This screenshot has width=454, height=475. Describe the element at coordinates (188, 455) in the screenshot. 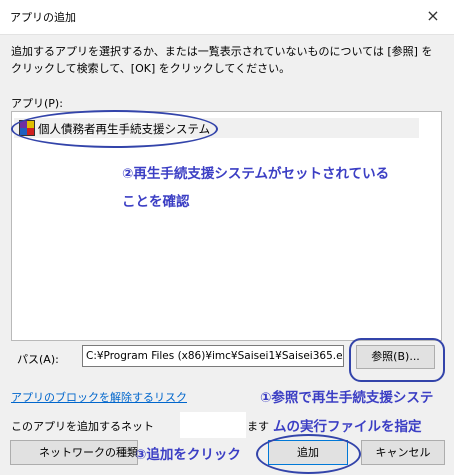

I see `annotation-step3: ③追加をクリック` at that location.